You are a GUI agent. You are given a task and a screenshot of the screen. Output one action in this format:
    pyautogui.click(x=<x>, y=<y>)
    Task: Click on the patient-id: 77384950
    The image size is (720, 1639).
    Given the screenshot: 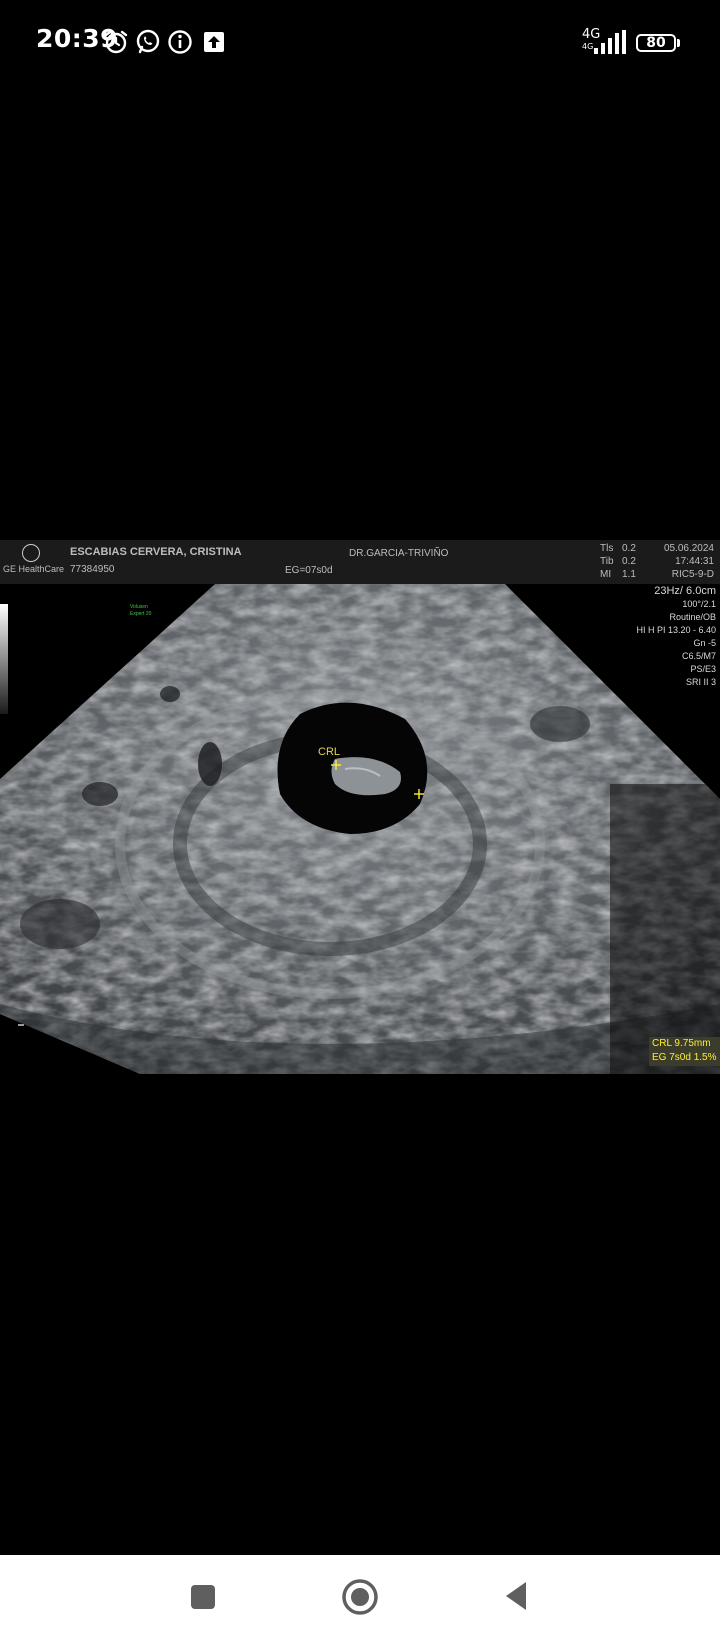 What is the action you would take?
    pyautogui.click(x=92, y=569)
    